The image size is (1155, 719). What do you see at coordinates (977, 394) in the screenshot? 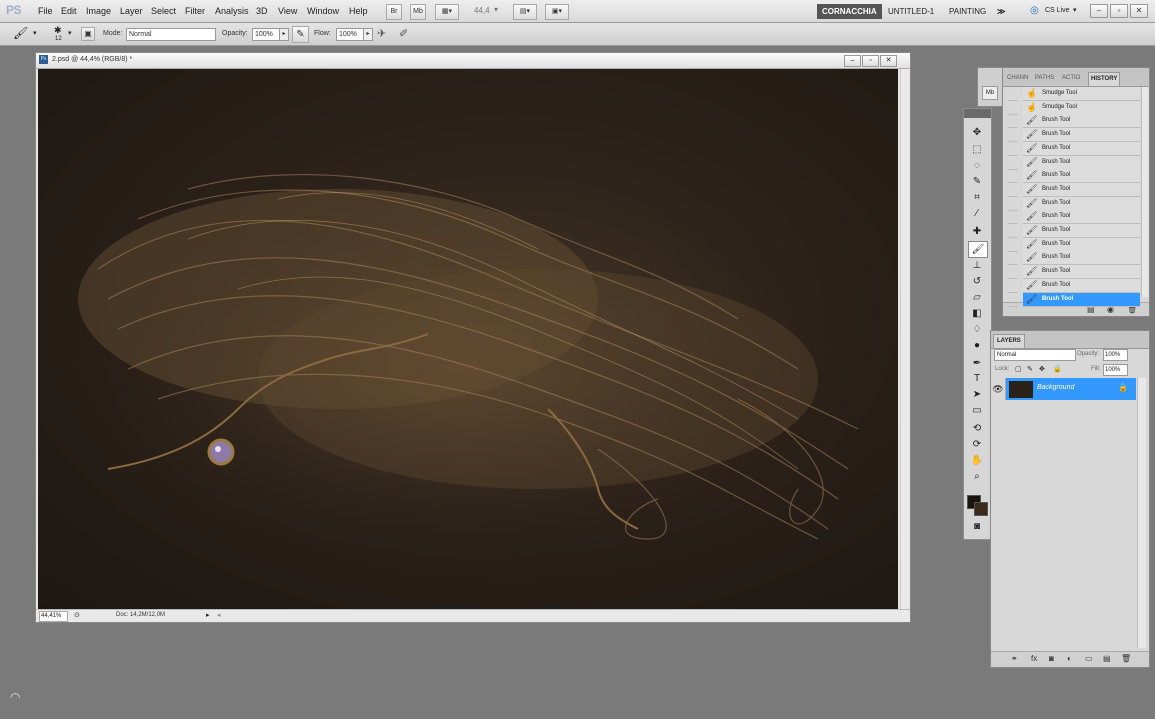
I see `path-select-icon: ➤` at bounding box center [977, 394].